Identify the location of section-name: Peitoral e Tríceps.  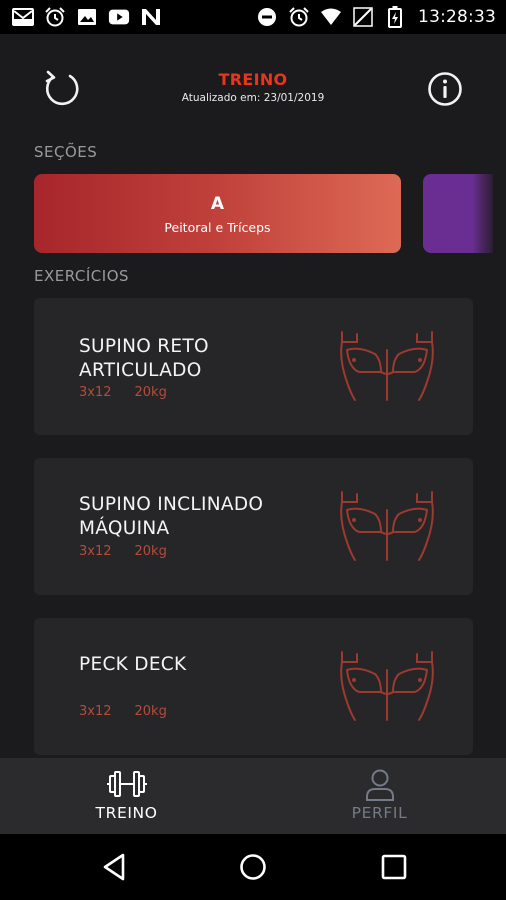
(217, 227).